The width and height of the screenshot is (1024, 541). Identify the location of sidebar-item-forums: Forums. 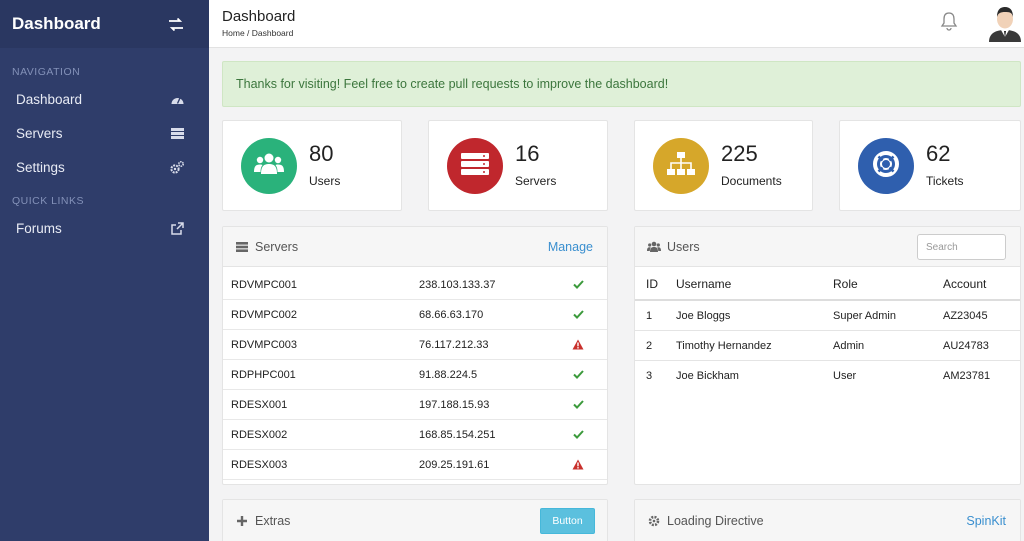
(104, 228).